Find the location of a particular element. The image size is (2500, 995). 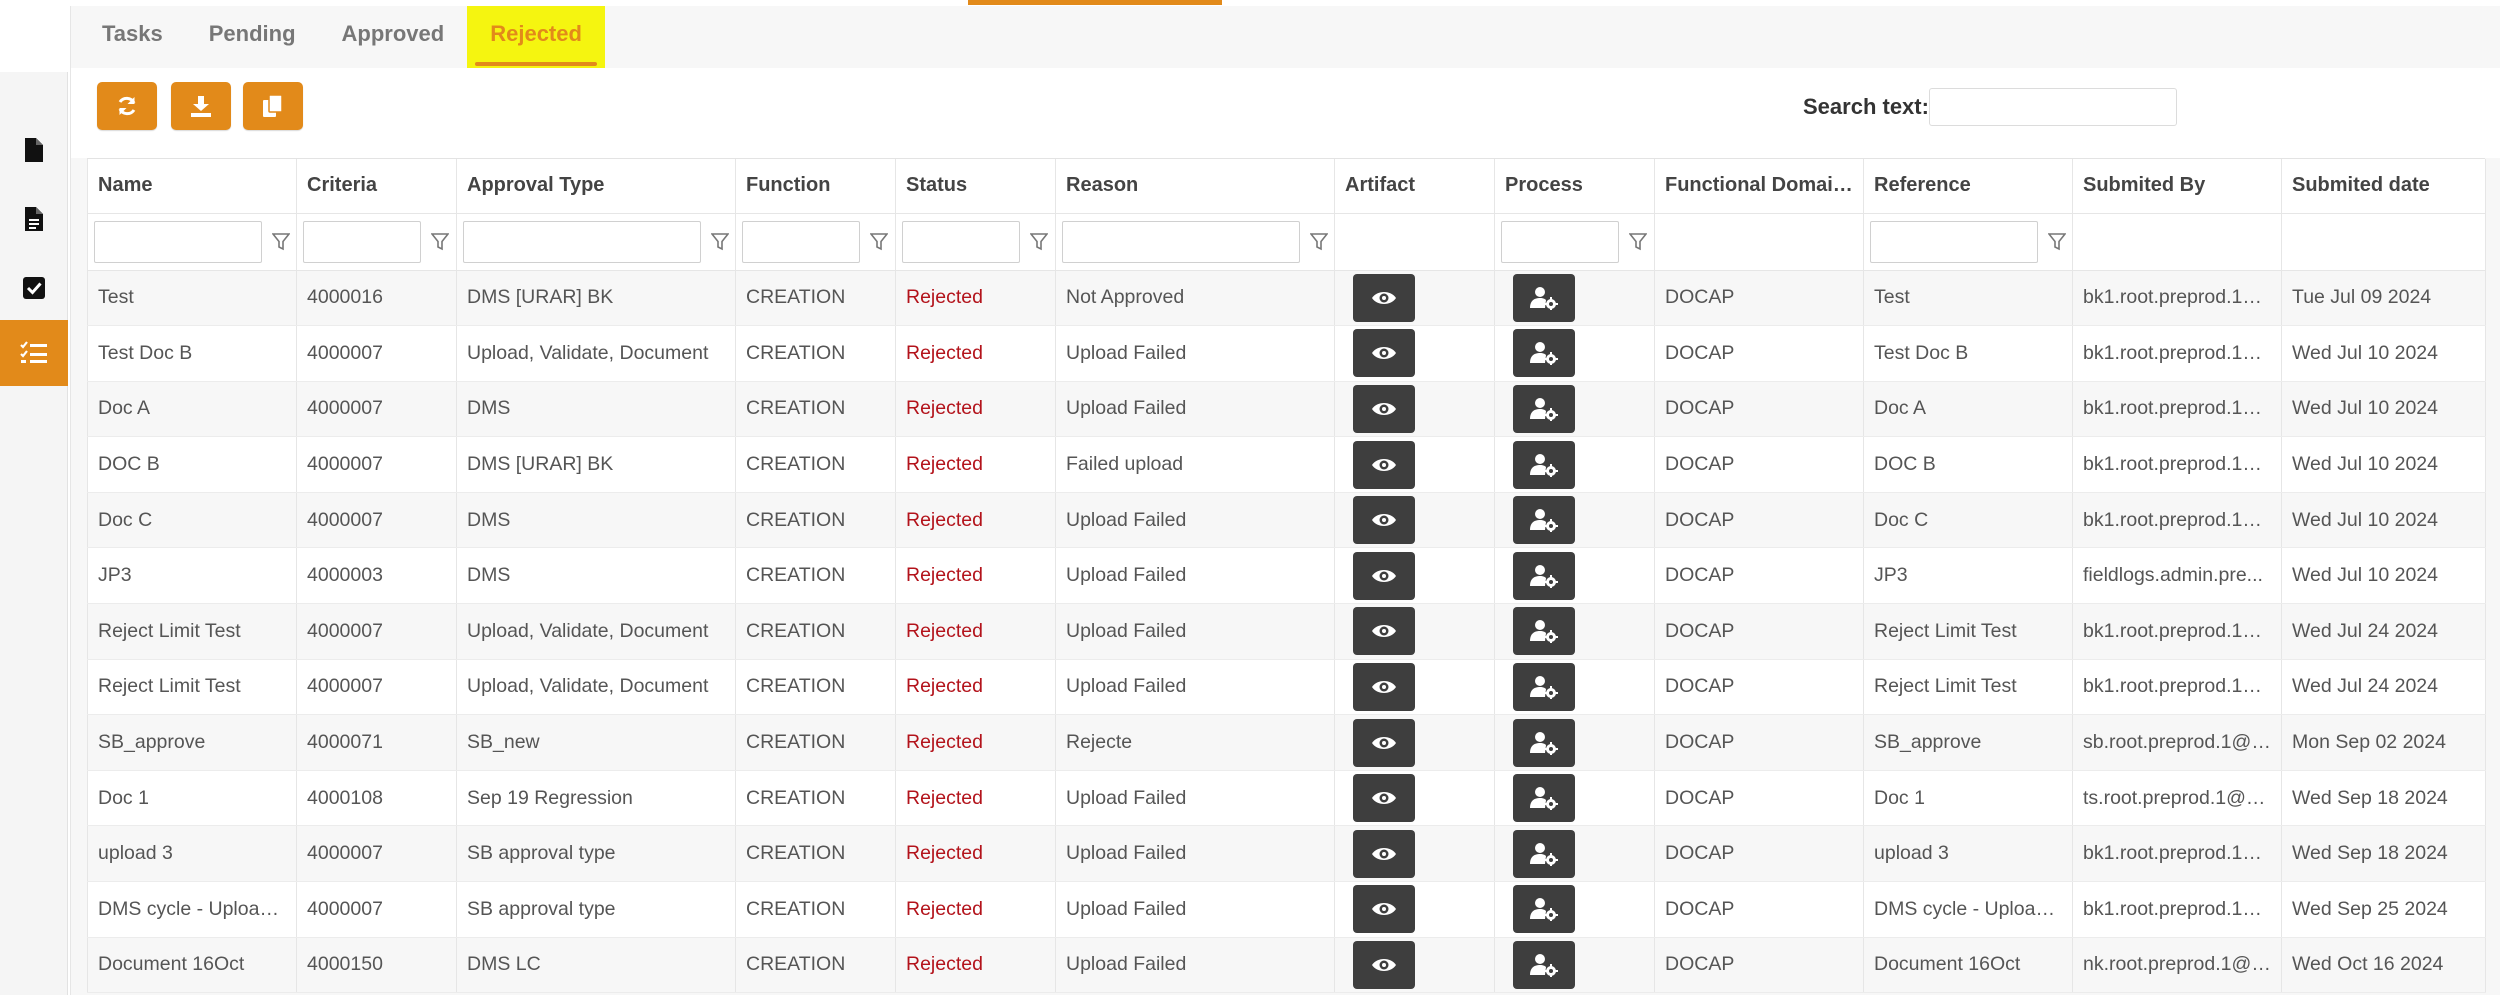

column-header-submitted-date: Submited date is located at coordinates (2383, 186).